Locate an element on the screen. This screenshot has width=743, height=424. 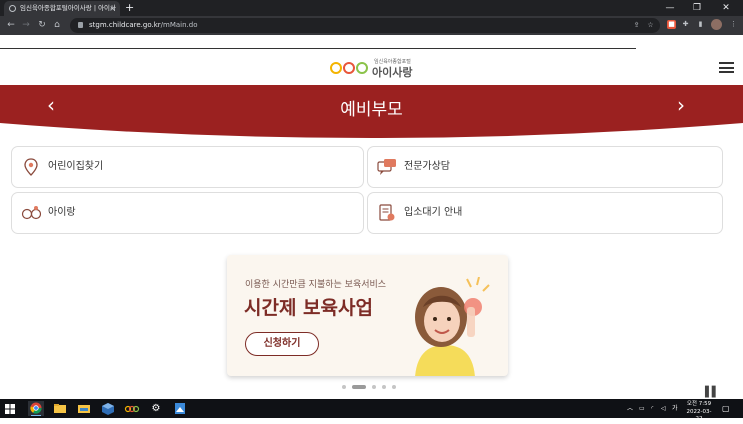
menu-card-airang: 아이랑 is located at coordinates (187, 213).